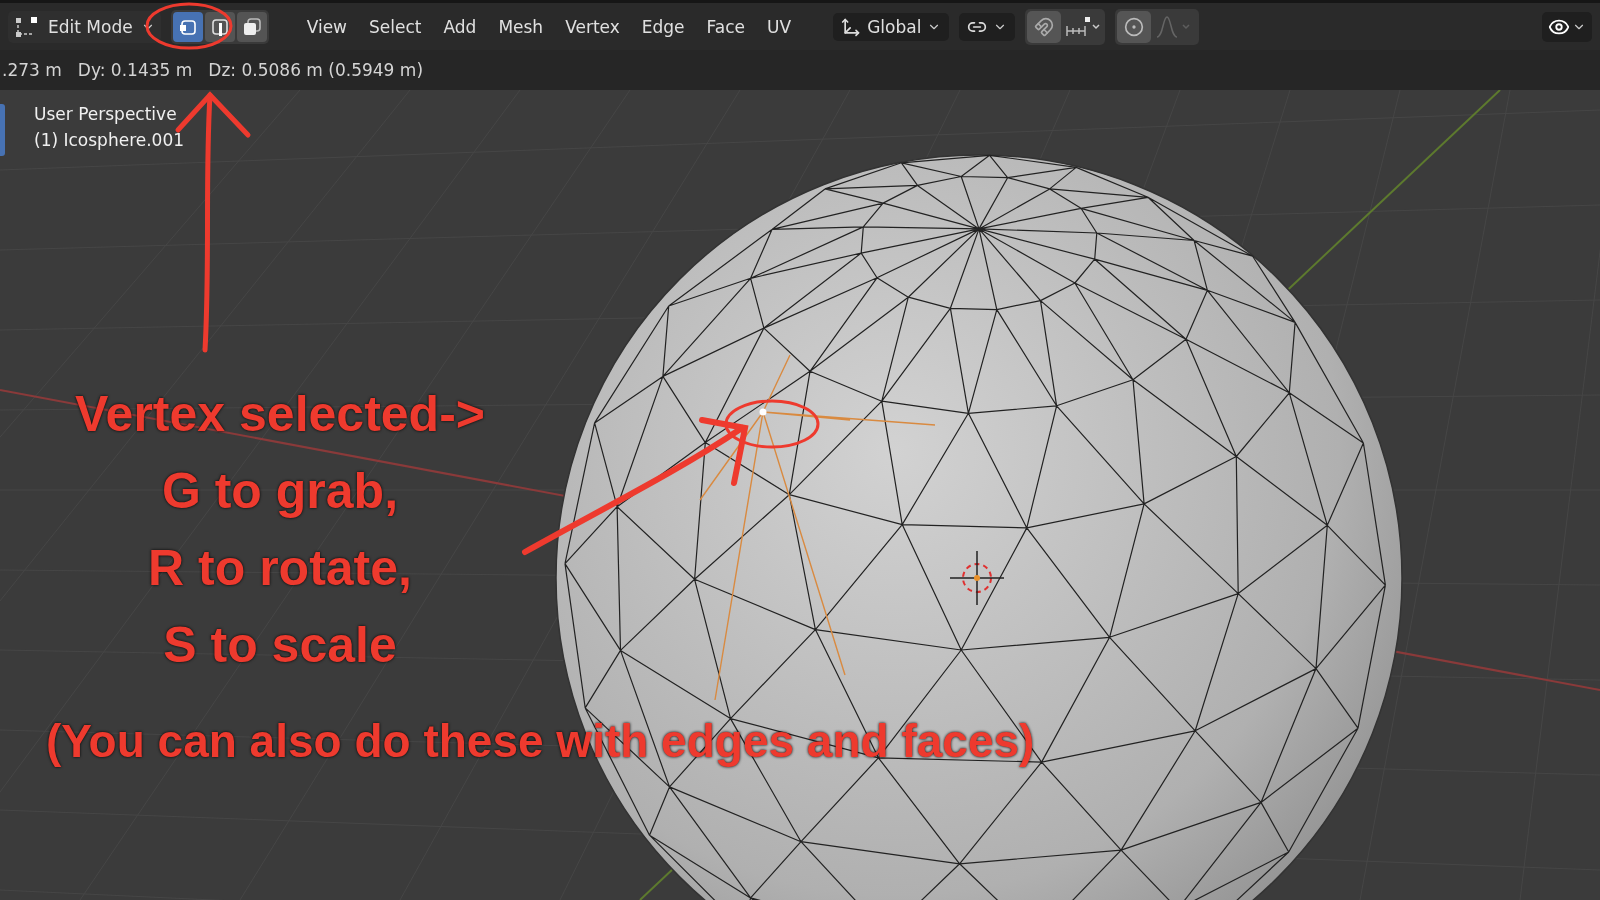  Describe the element at coordinates (135, 70) in the screenshot. I see `transform-readout: Dy: 0.1435 m` at that location.